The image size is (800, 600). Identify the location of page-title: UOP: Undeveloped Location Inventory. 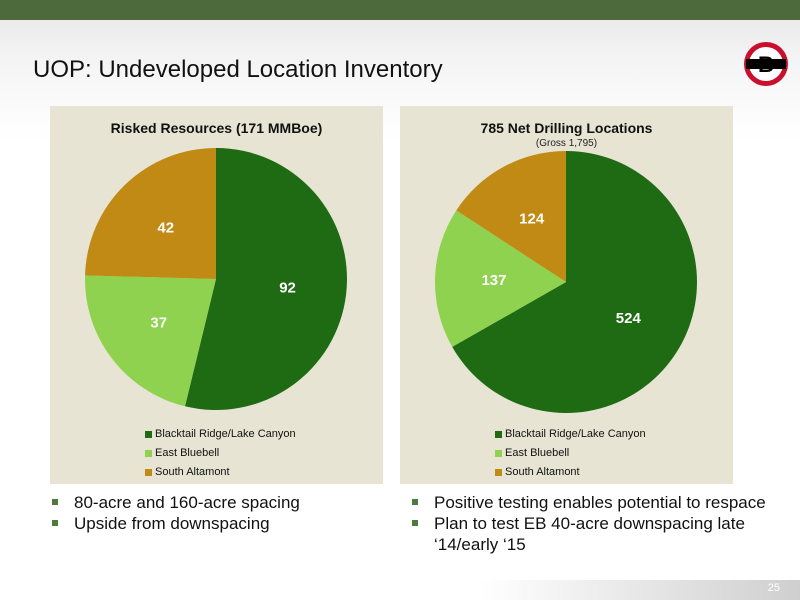
(238, 69).